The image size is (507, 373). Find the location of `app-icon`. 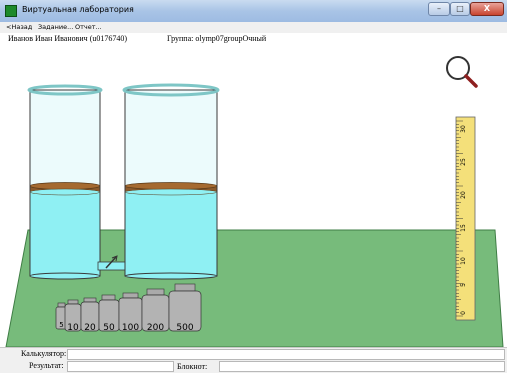

app-icon is located at coordinates (11, 11).